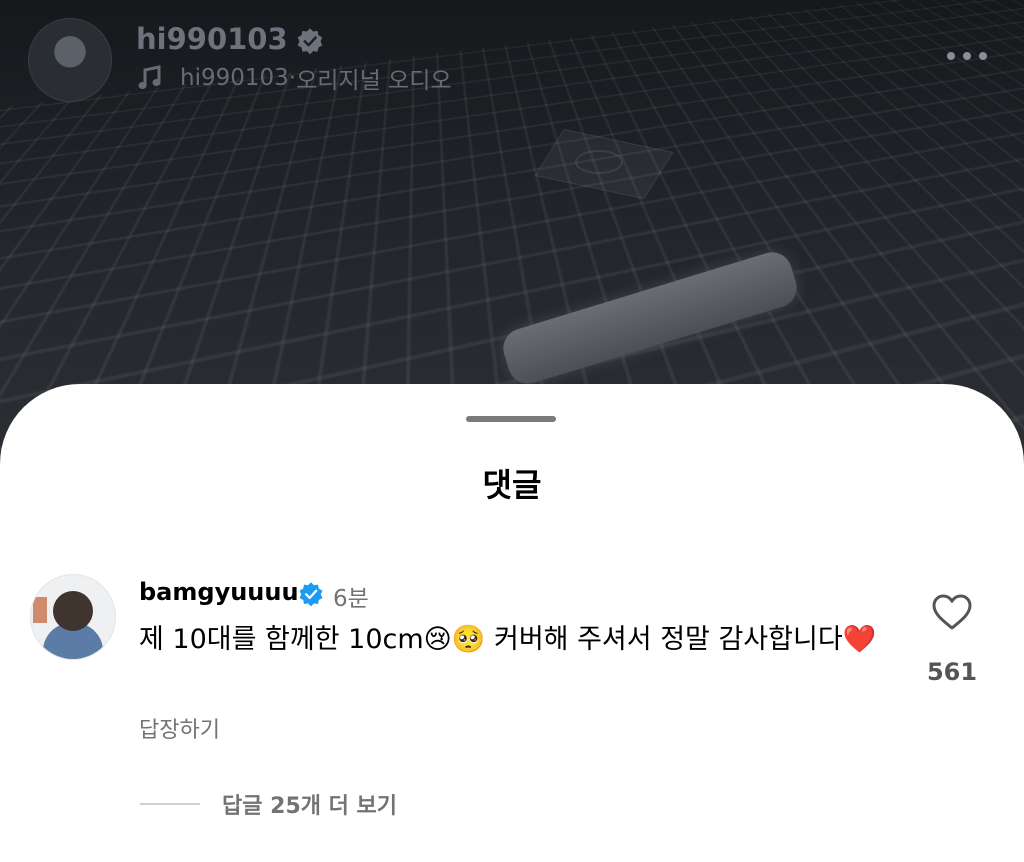 Image resolution: width=1024 pixels, height=862 pixels. I want to click on more-dots-icon, so click(967, 56).